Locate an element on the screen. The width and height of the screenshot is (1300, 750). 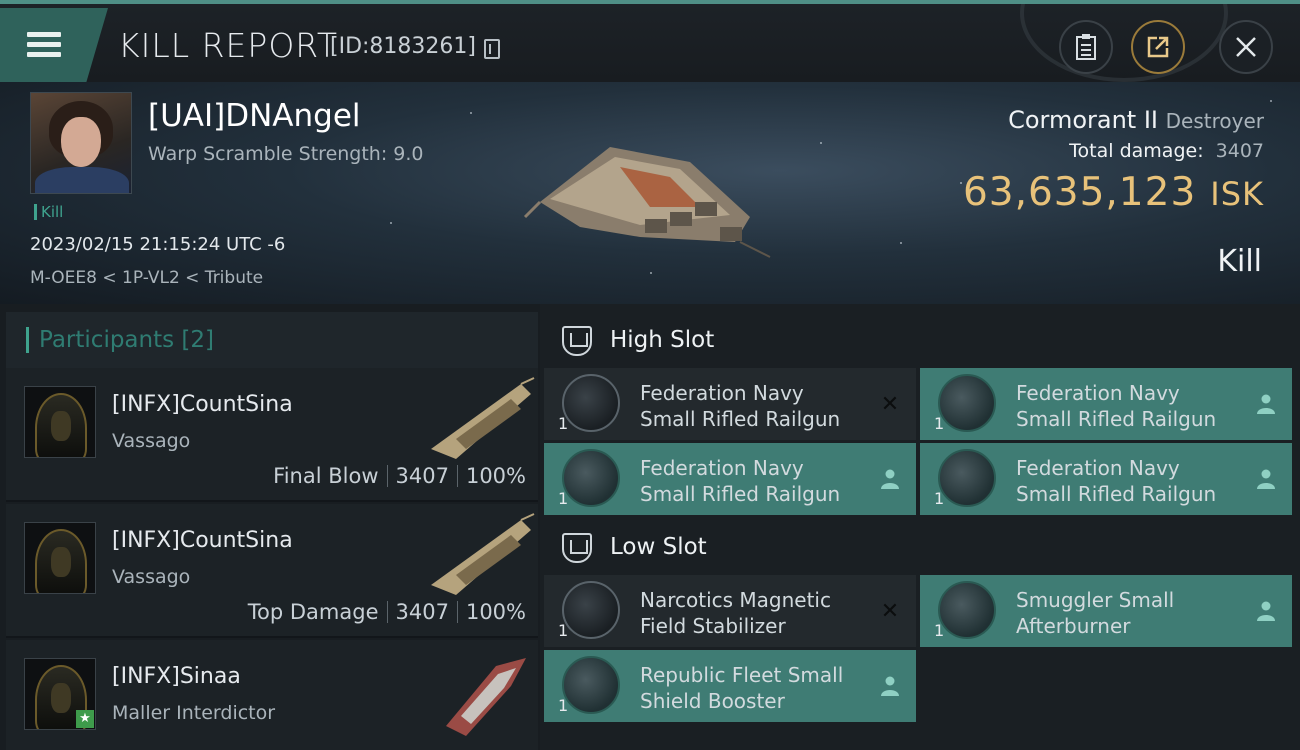
module-name: Smuggler Small Afterburner is located at coordinates (1095, 613).